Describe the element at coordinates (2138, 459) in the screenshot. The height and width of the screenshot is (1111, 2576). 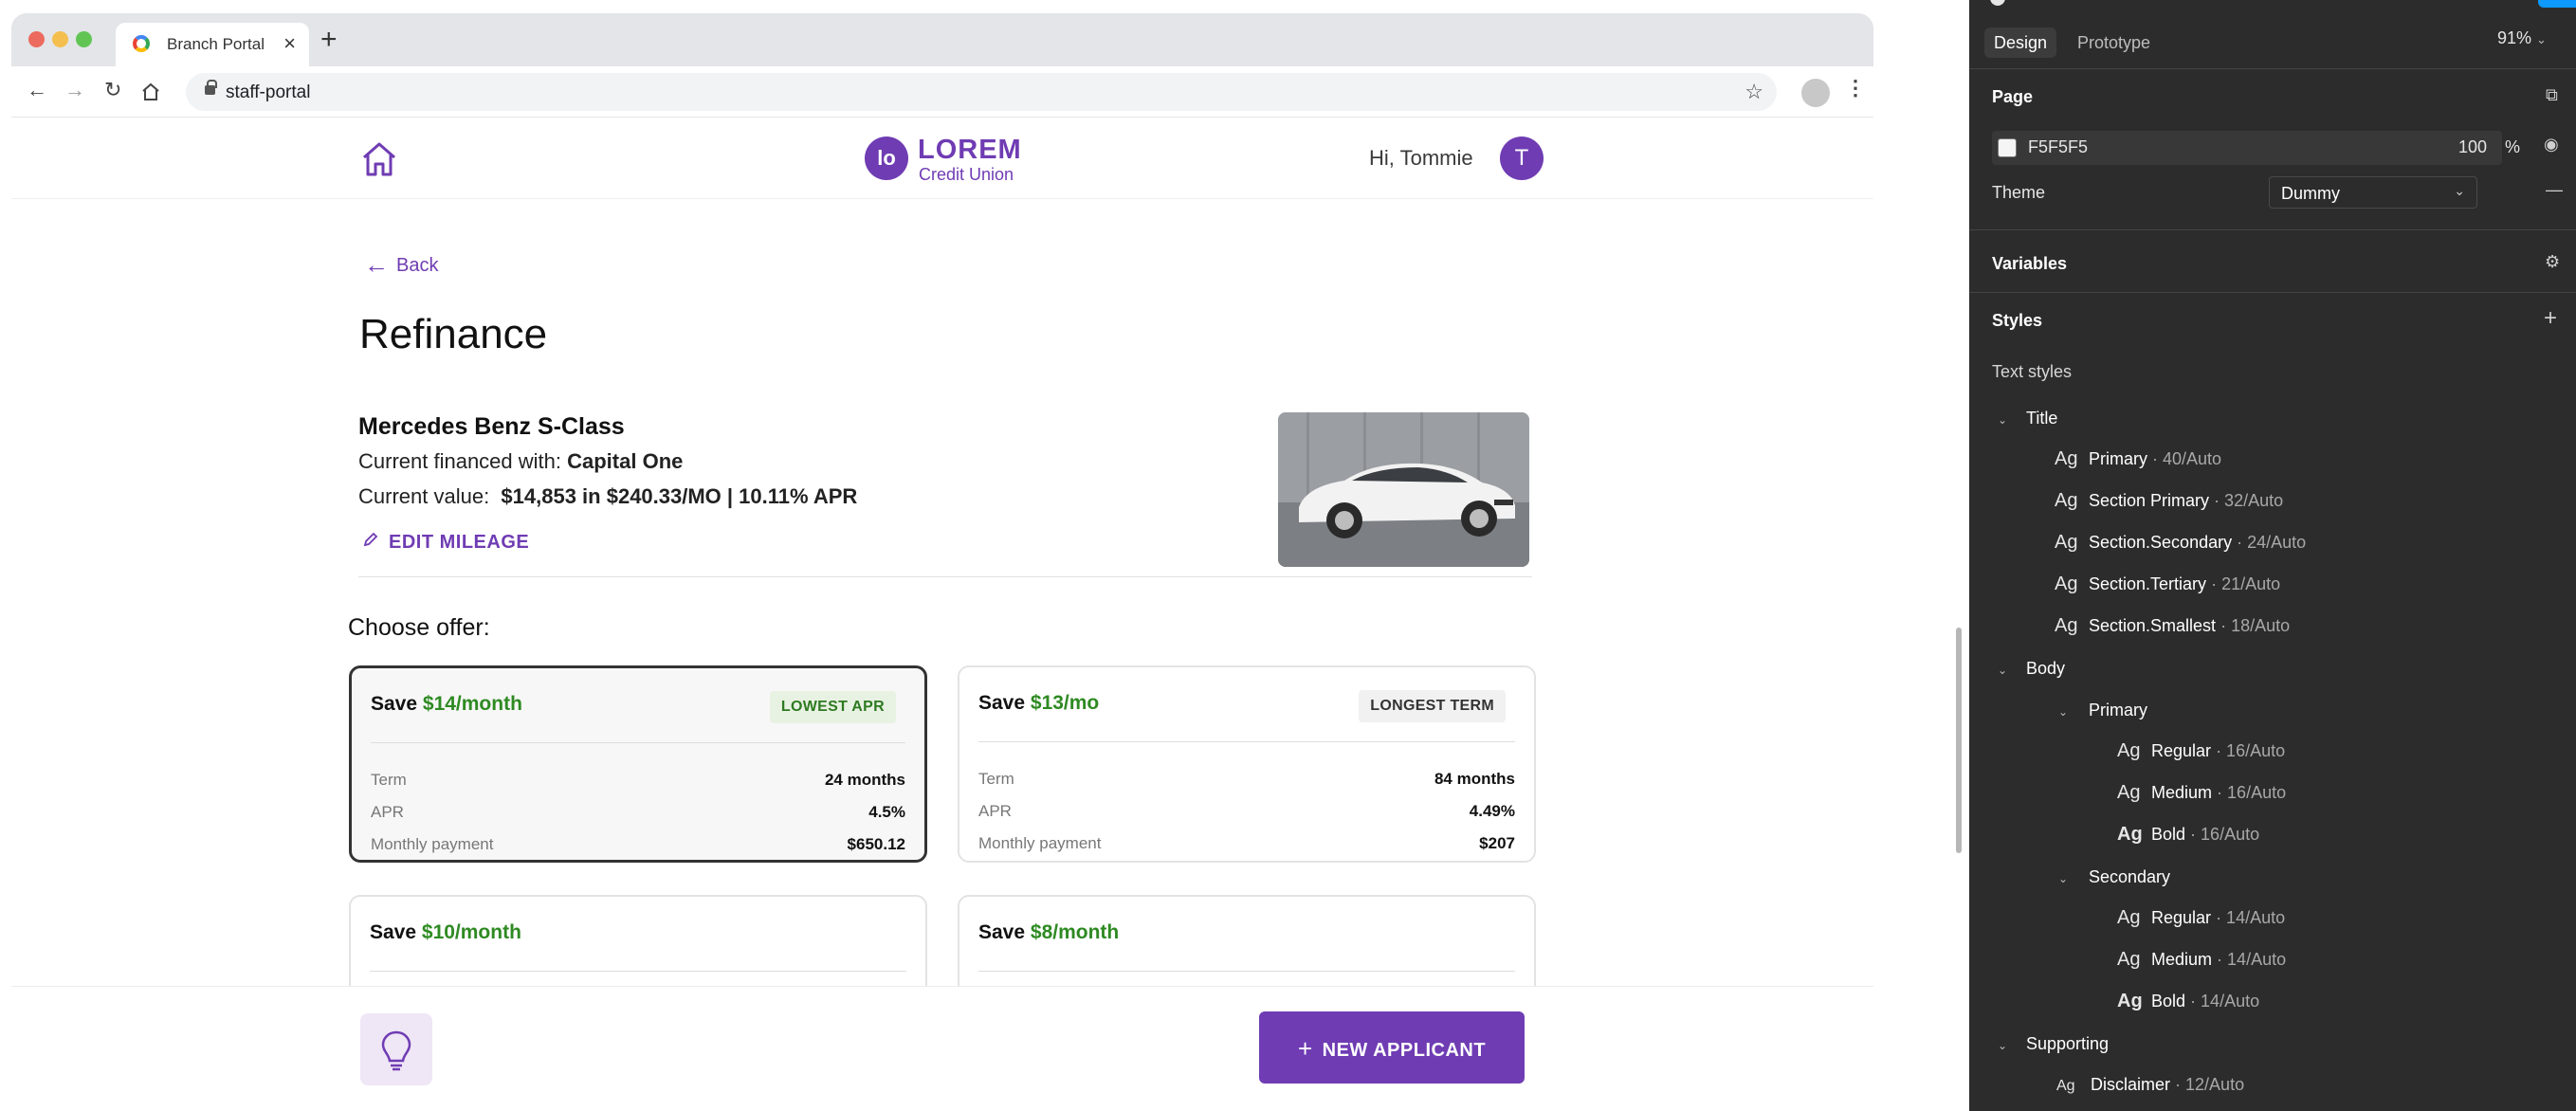
I see `text-style-item: Ag Primary · 40/Auto` at that location.